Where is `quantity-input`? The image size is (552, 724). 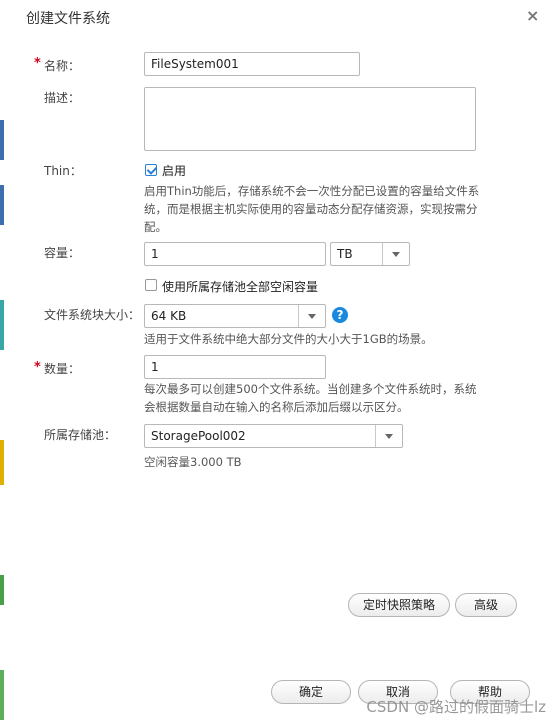
quantity-input is located at coordinates (235, 367).